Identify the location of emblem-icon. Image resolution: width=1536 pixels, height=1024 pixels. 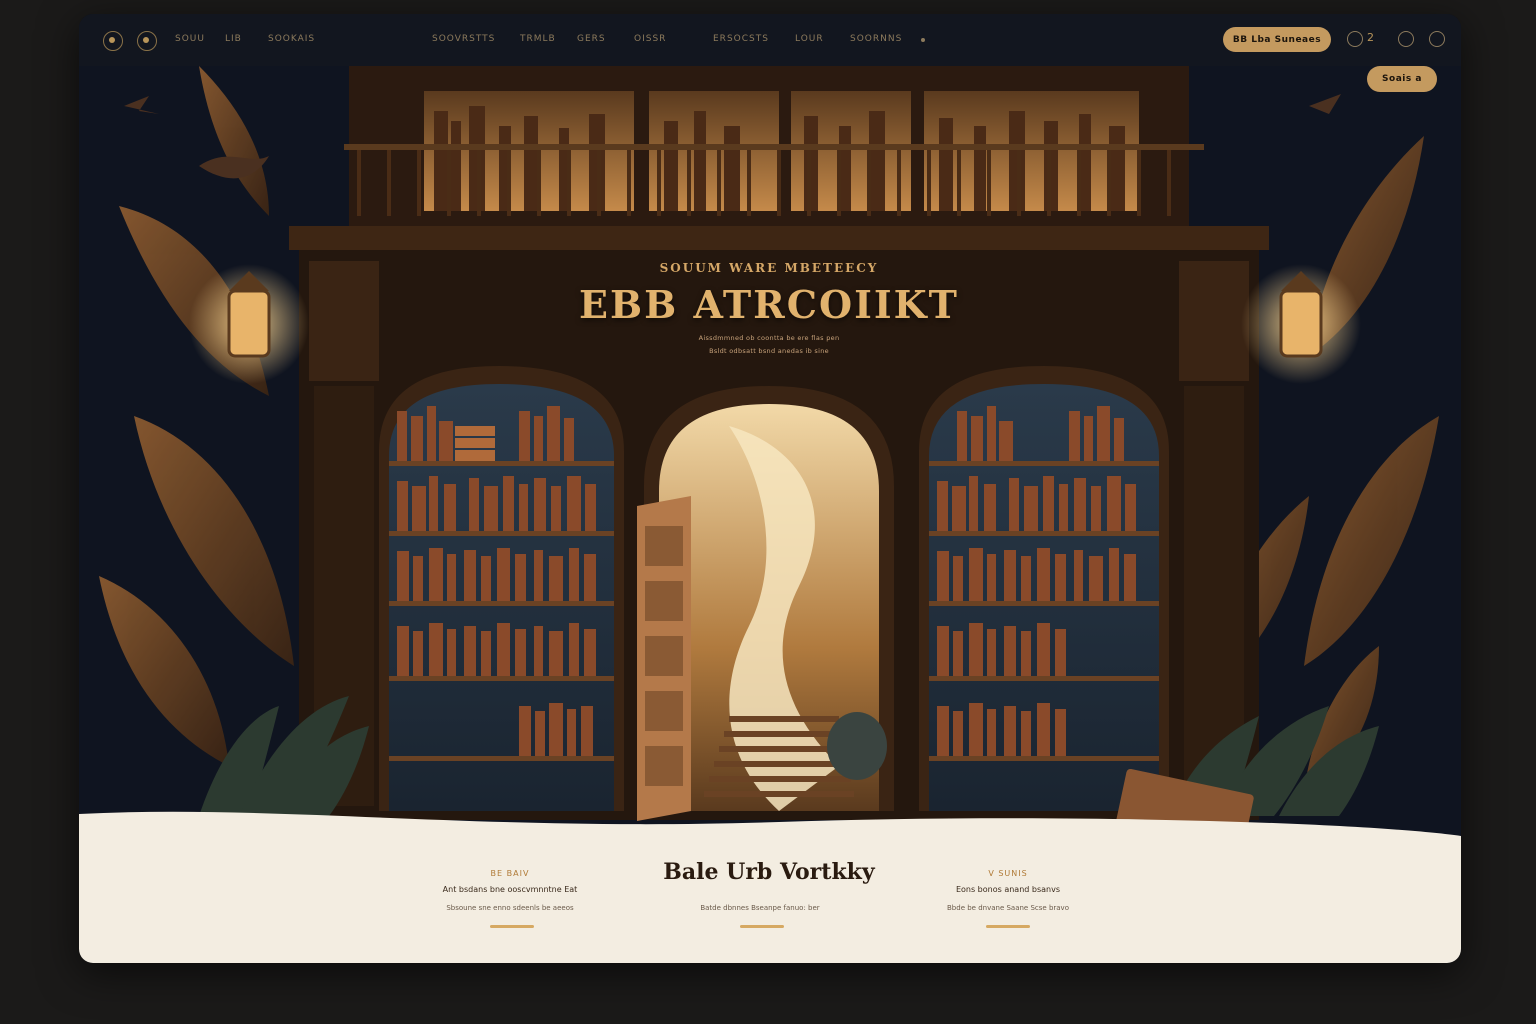
(147, 41).